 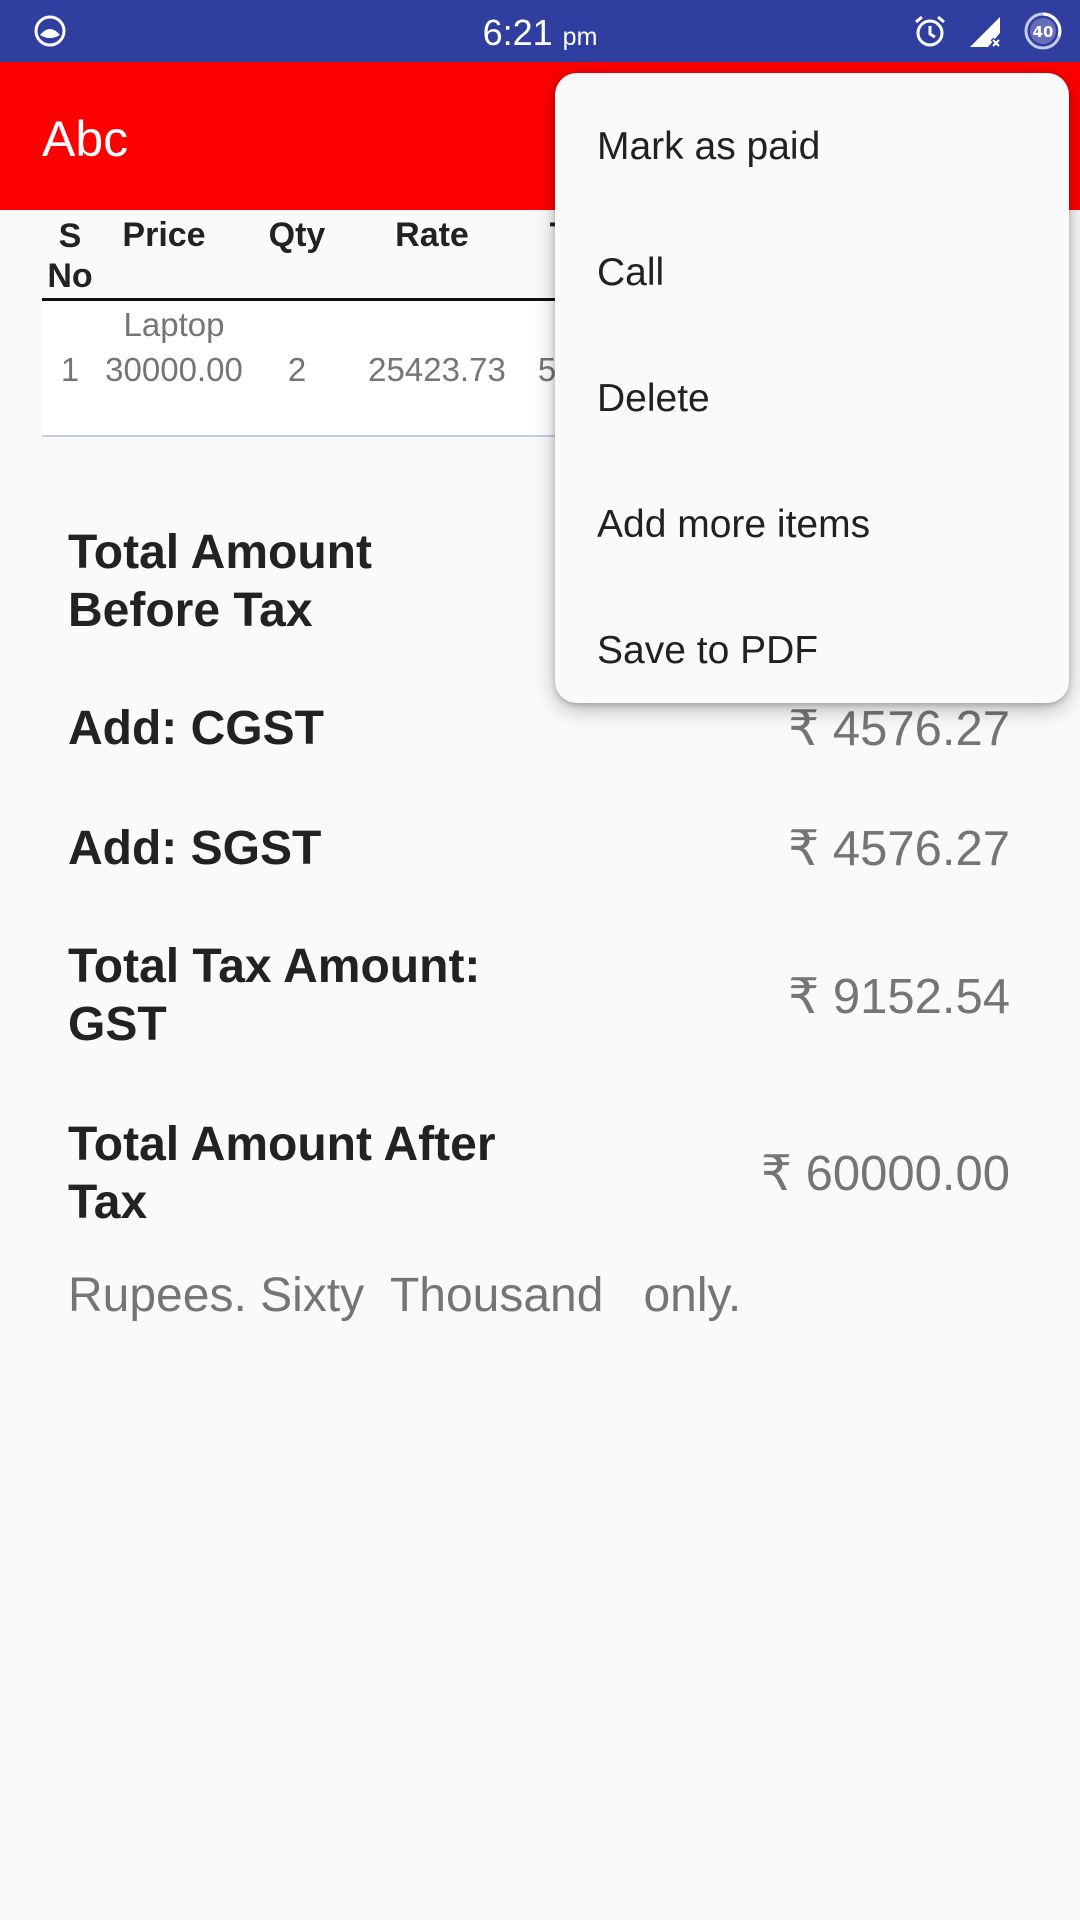 What do you see at coordinates (174, 369) in the screenshot?
I see `cell-price: 30000.00` at bounding box center [174, 369].